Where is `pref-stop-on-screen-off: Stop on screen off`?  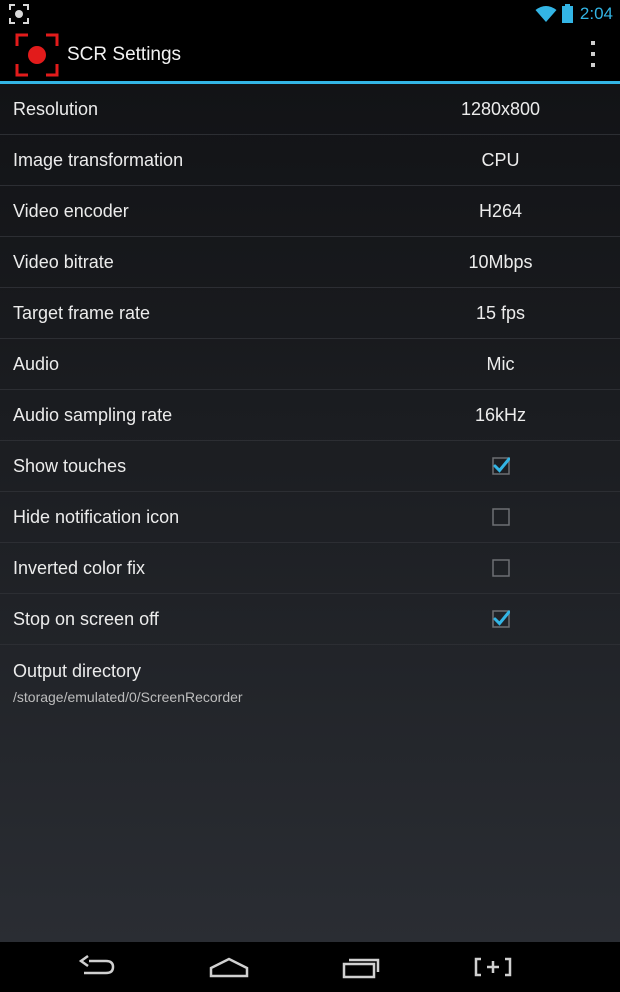 pref-stop-on-screen-off: Stop on screen off is located at coordinates (310, 619).